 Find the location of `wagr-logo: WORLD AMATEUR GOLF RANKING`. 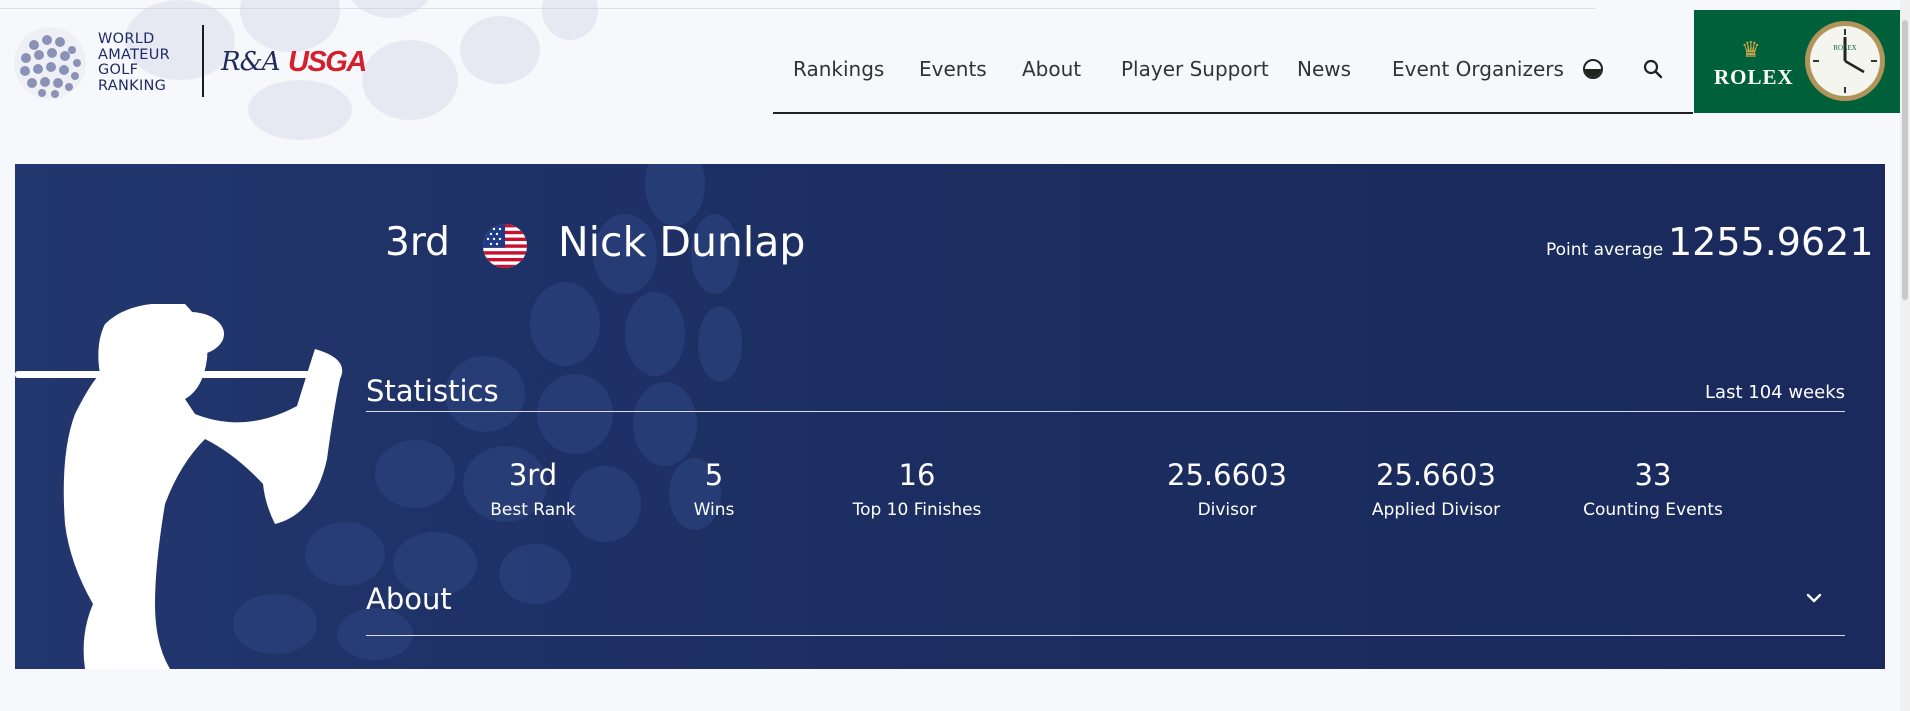

wagr-logo: WORLD AMATEUR GOLF RANKING is located at coordinates (91, 63).